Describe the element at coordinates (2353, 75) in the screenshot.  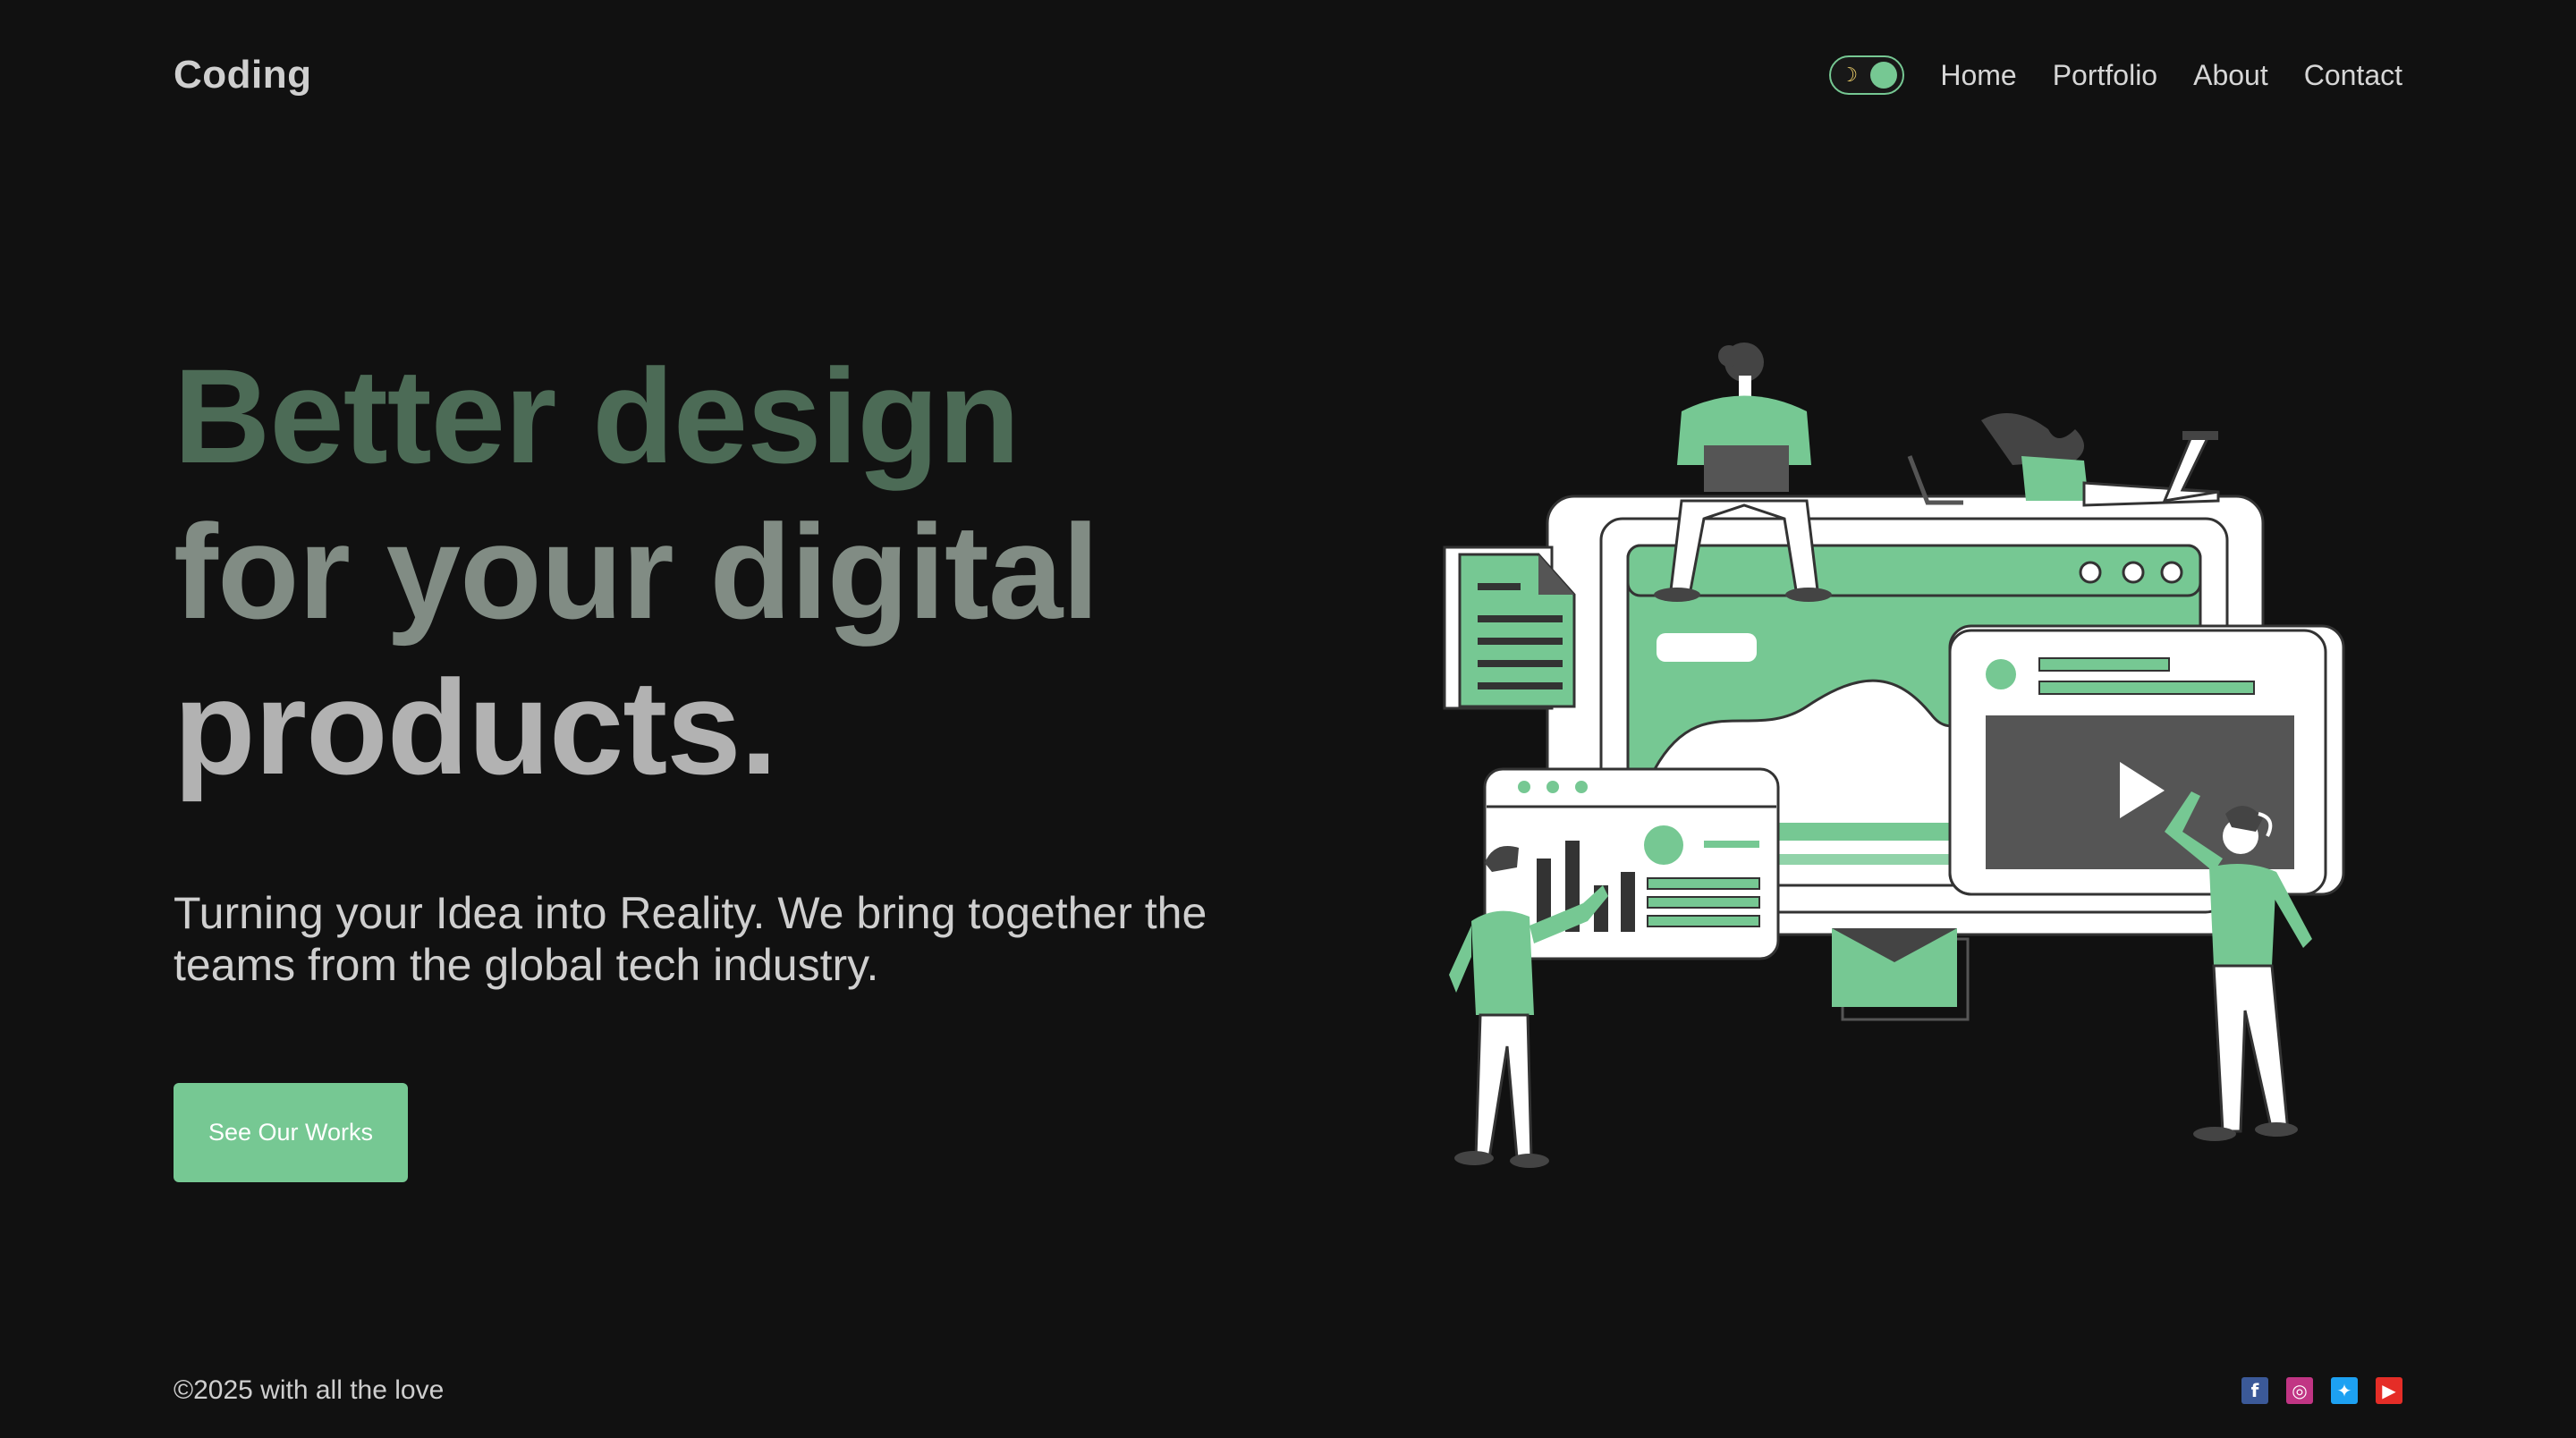
I see `nav-link-contact: Contact` at that location.